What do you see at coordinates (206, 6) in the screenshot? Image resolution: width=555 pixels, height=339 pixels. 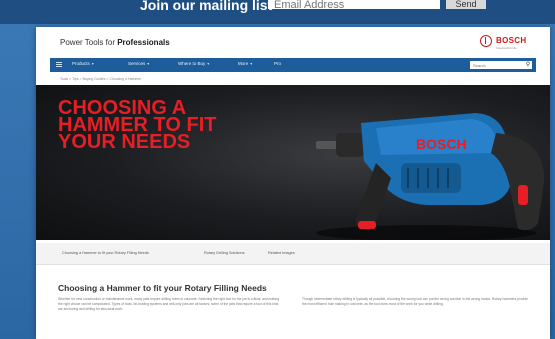 I see `mailing-list-text: Join our mailing list` at bounding box center [206, 6].